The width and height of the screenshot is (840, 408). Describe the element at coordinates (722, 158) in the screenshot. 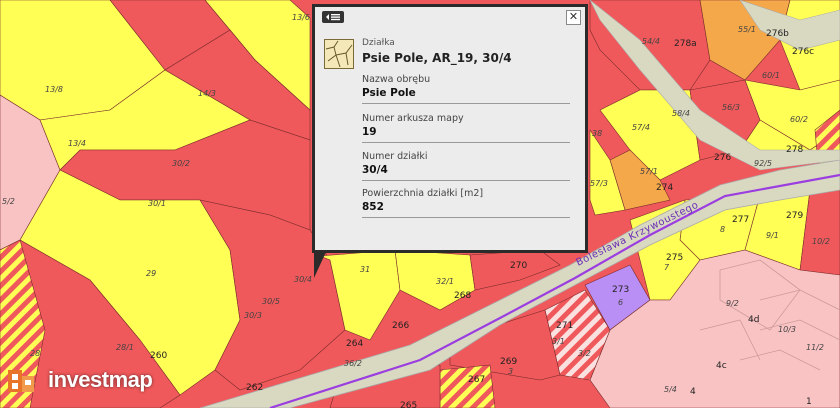

I see `address-label: 276` at that location.